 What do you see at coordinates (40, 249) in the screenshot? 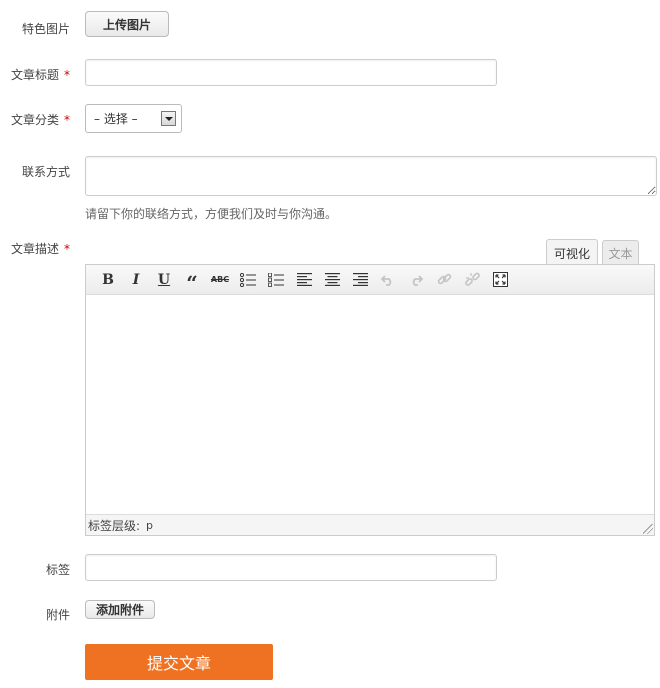
I see `description-label: 文章描述 *` at bounding box center [40, 249].